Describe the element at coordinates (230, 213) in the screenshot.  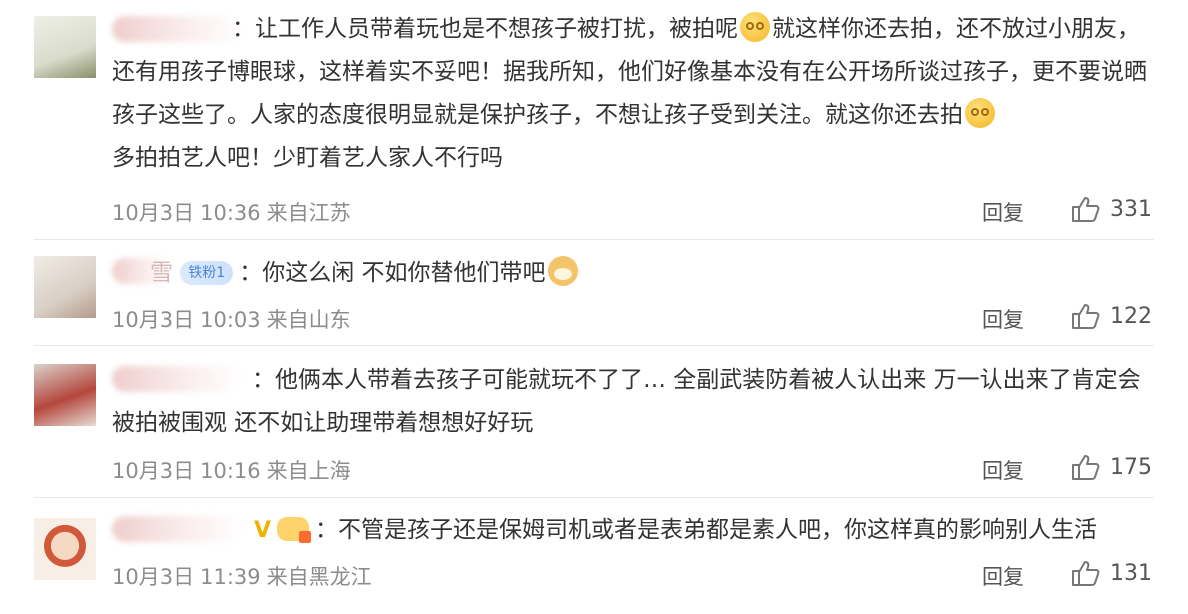
I see `comment-time: 10:36` at that location.